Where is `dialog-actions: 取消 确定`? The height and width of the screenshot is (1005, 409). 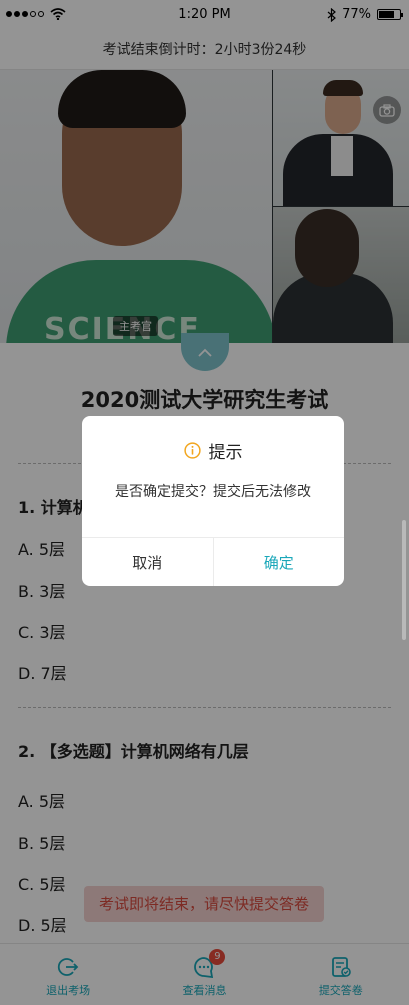 dialog-actions: 取消 确定 is located at coordinates (213, 561).